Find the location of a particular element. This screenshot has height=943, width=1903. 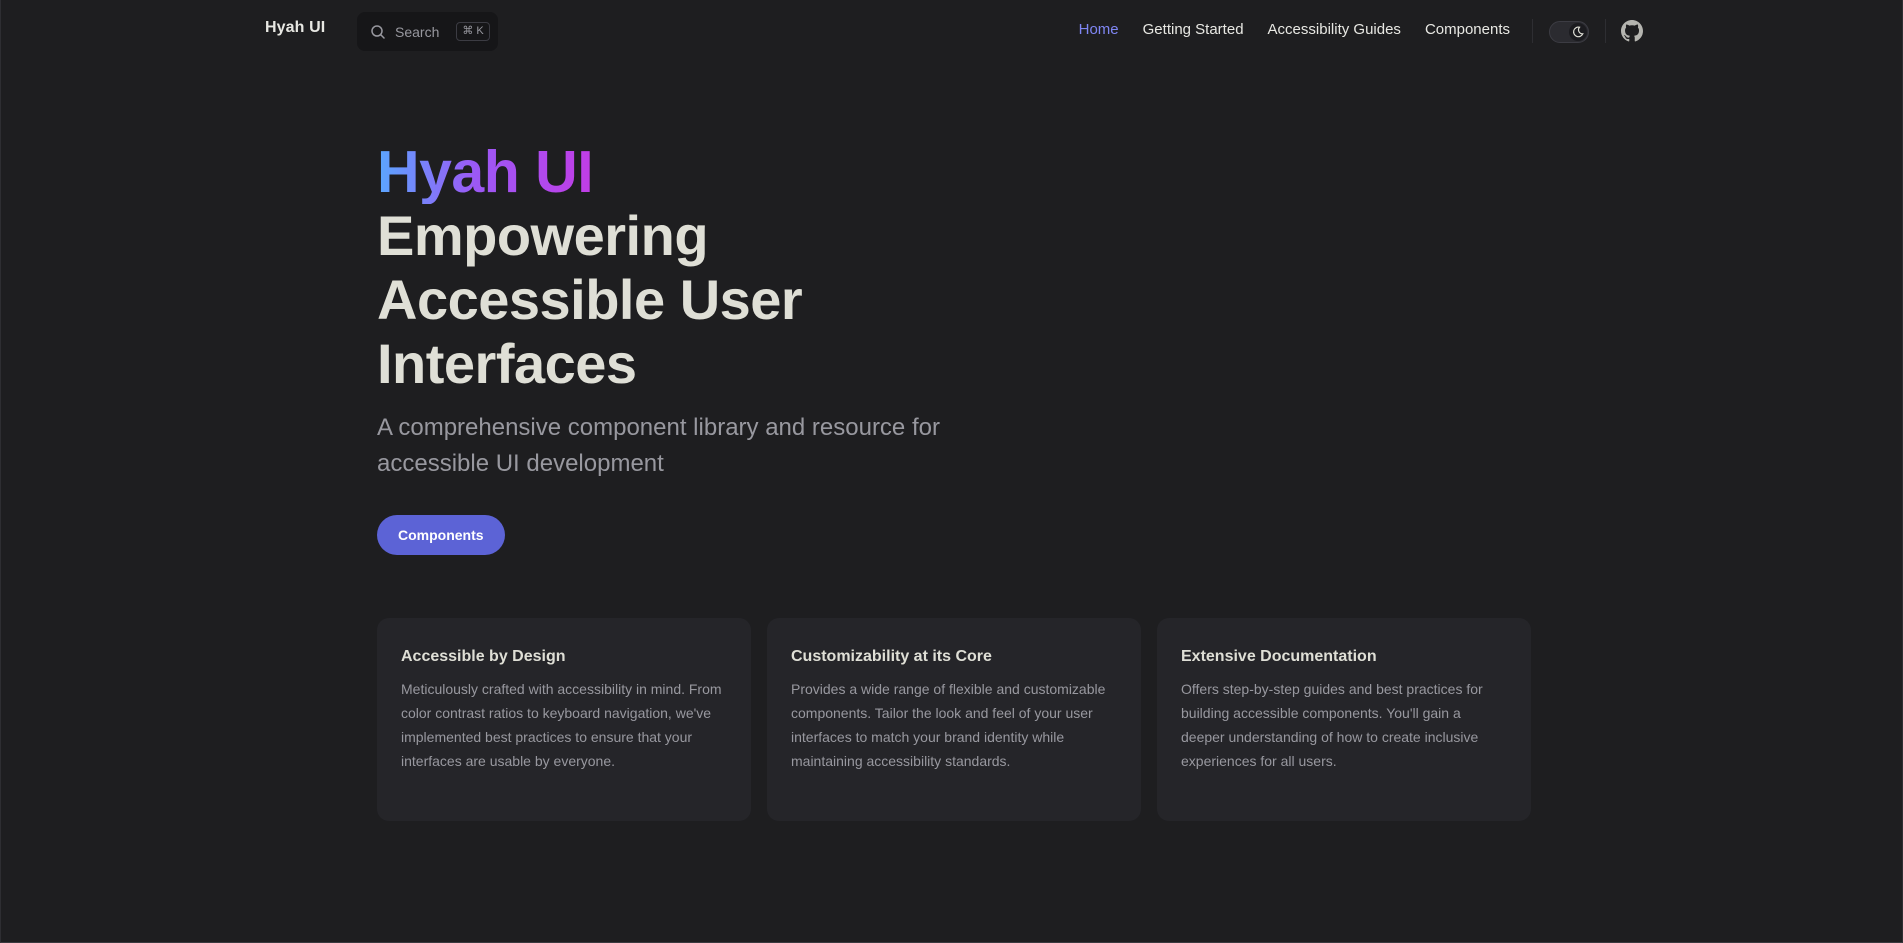

hero-name: Hyah UI is located at coordinates (485, 172).